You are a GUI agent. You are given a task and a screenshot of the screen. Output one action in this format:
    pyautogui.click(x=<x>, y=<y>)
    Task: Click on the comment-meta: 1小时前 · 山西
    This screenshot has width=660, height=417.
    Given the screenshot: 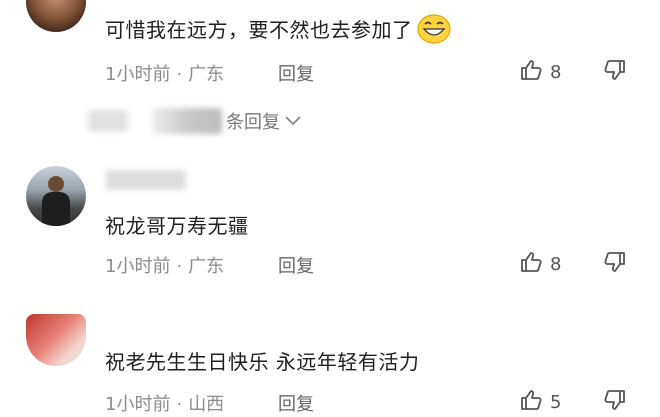 What is the action you would take?
    pyautogui.click(x=165, y=404)
    